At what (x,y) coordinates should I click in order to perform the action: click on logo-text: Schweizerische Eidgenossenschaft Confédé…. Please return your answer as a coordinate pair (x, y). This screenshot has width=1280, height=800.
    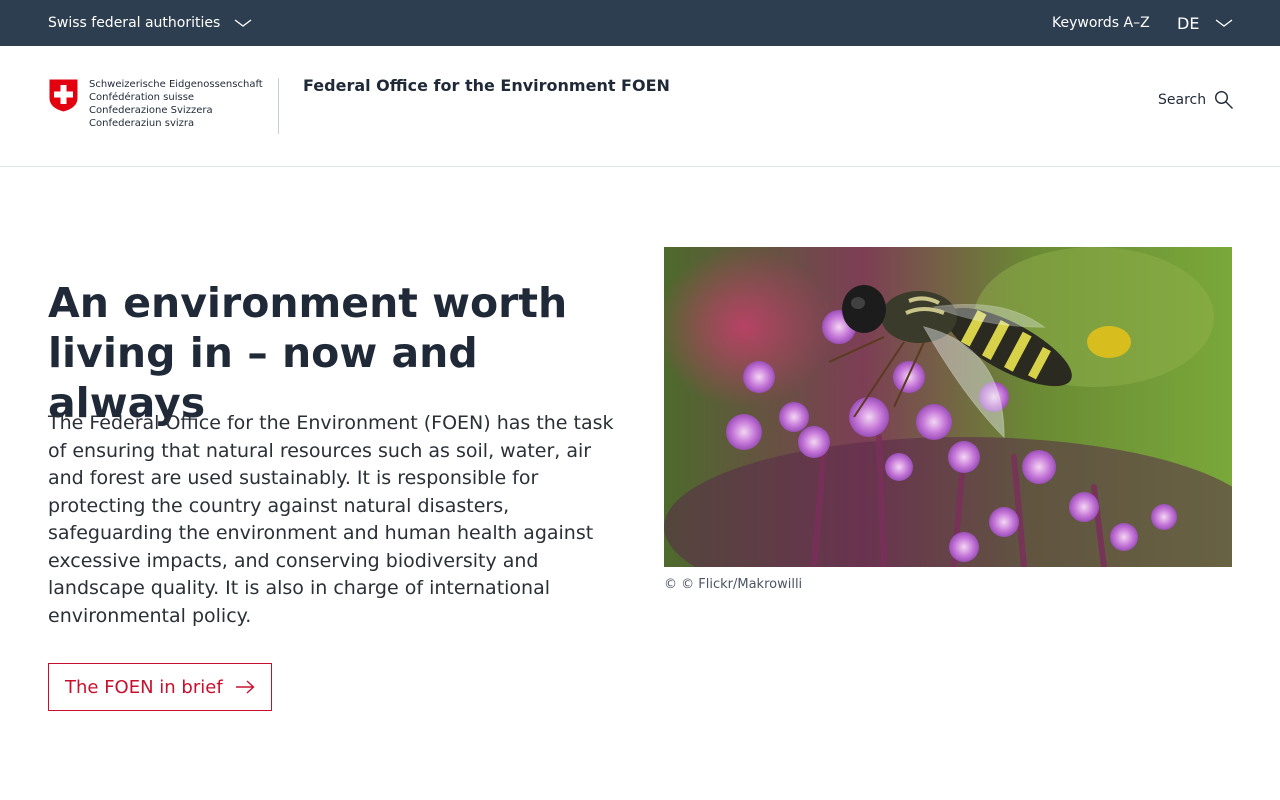
    Looking at the image, I should click on (176, 104).